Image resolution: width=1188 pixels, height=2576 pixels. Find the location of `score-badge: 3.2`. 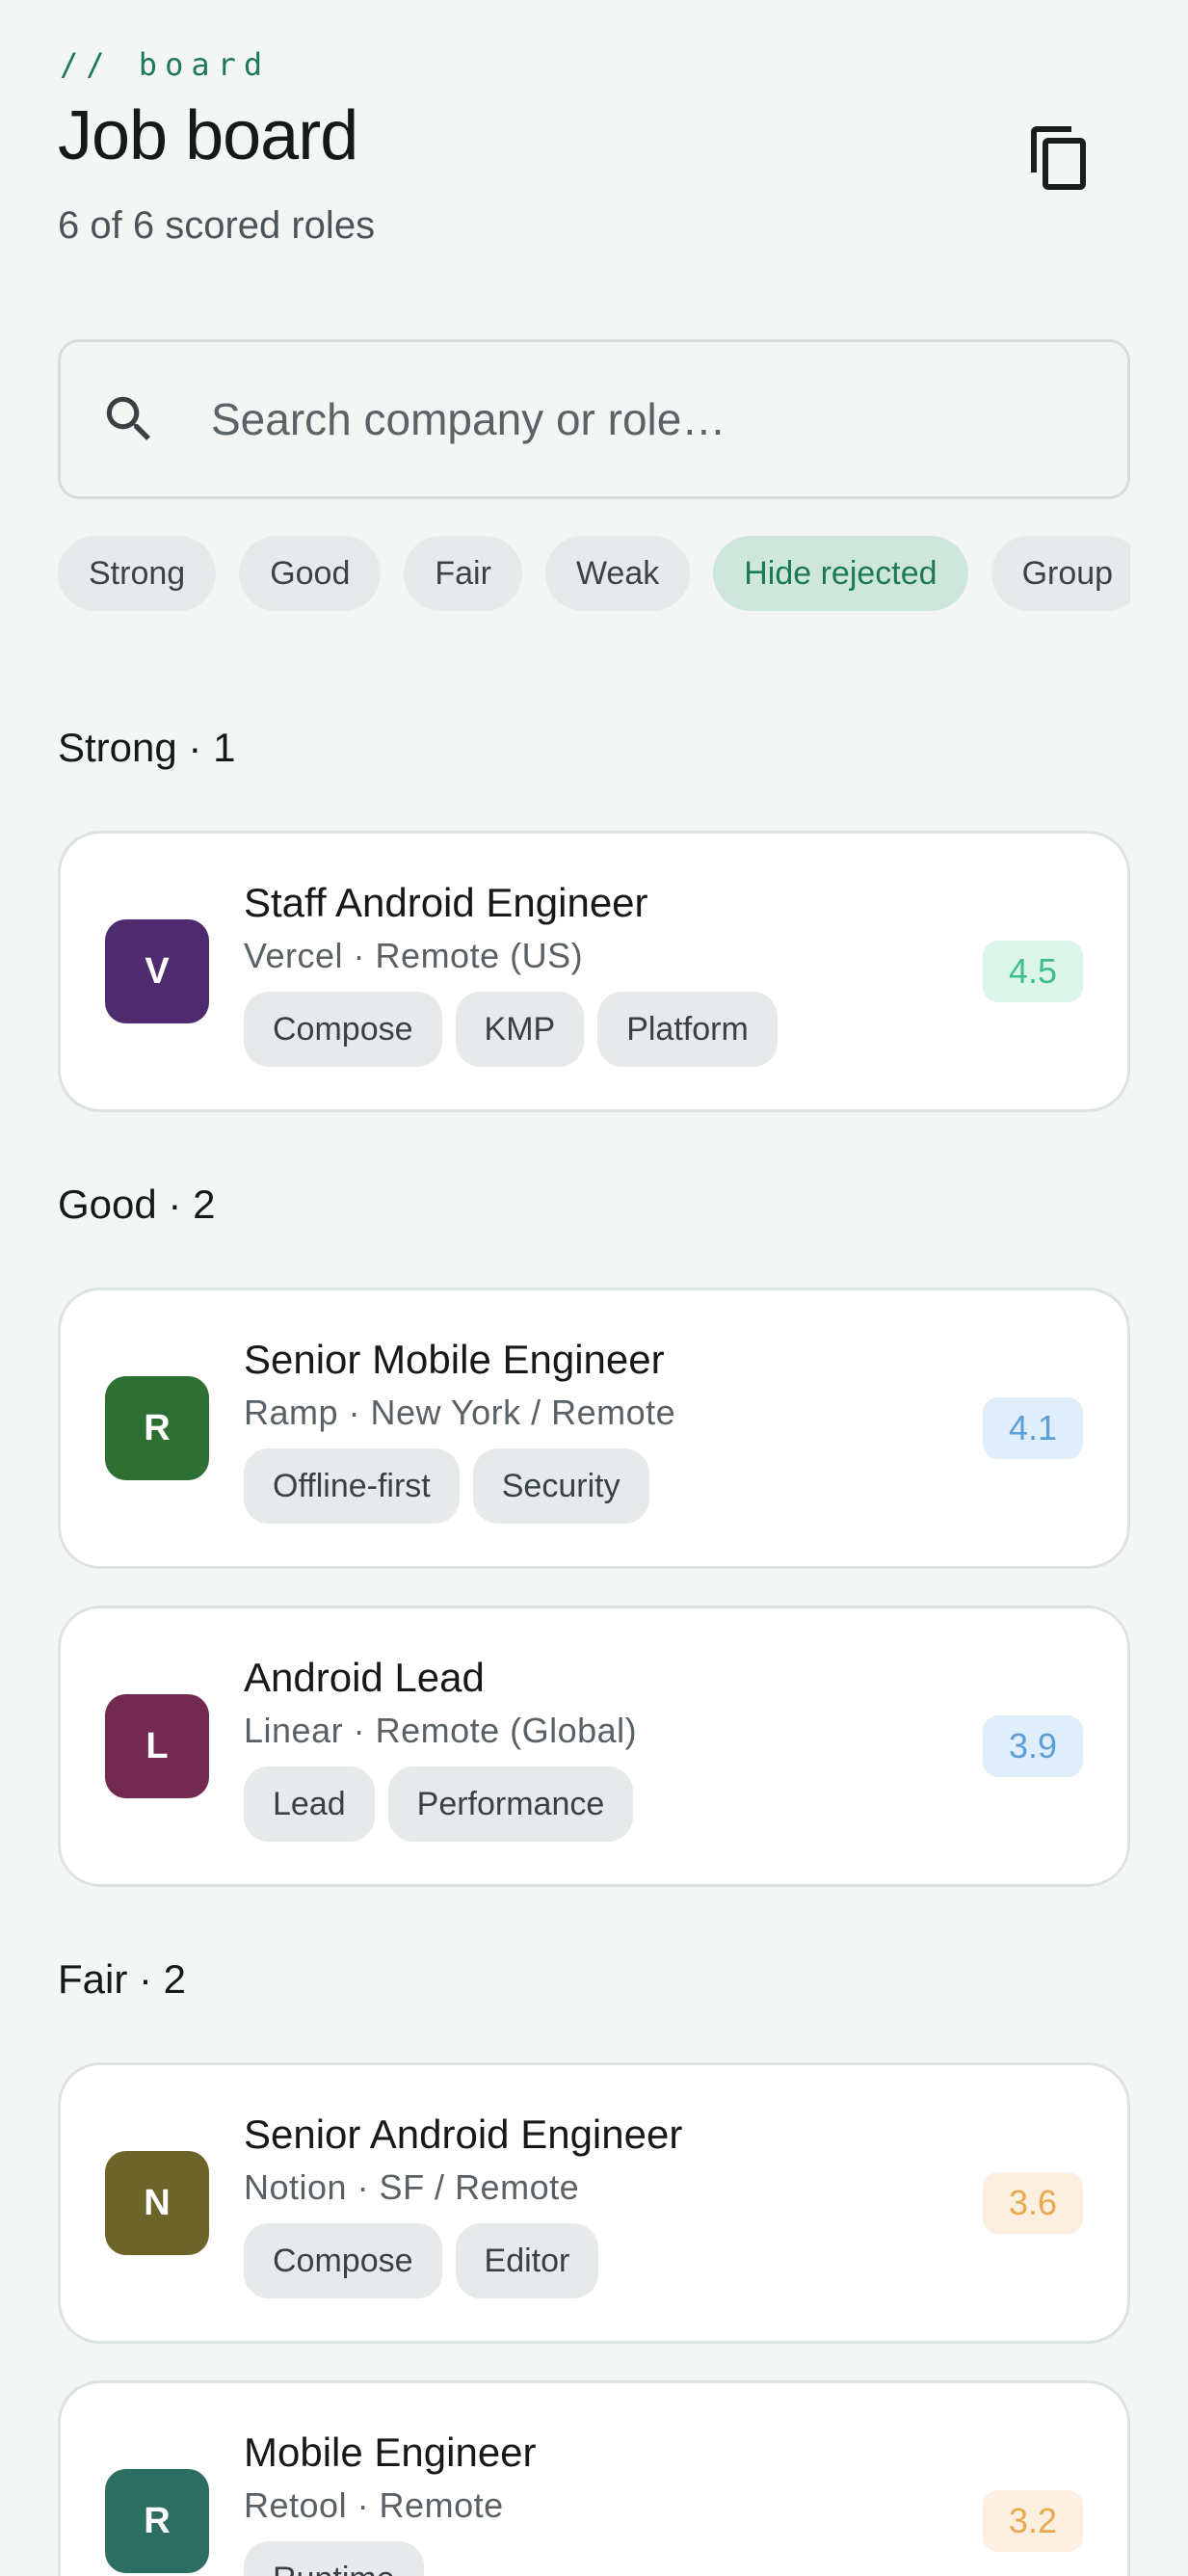

score-badge: 3.2 is located at coordinates (1033, 2521).